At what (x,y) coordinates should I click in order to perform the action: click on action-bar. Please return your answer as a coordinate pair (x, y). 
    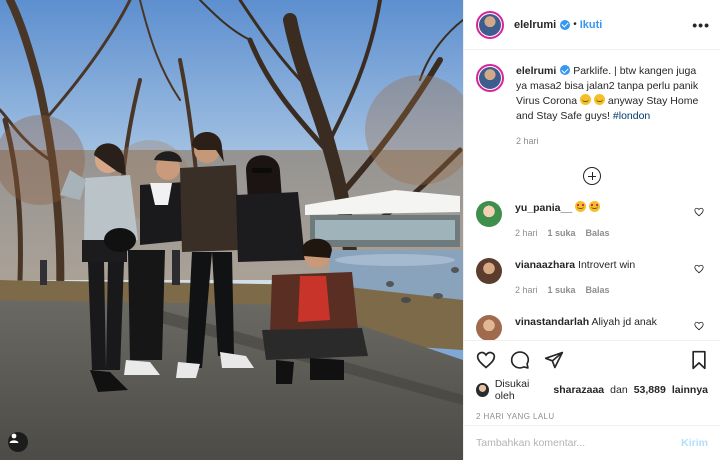
    Looking at the image, I should click on (592, 360).